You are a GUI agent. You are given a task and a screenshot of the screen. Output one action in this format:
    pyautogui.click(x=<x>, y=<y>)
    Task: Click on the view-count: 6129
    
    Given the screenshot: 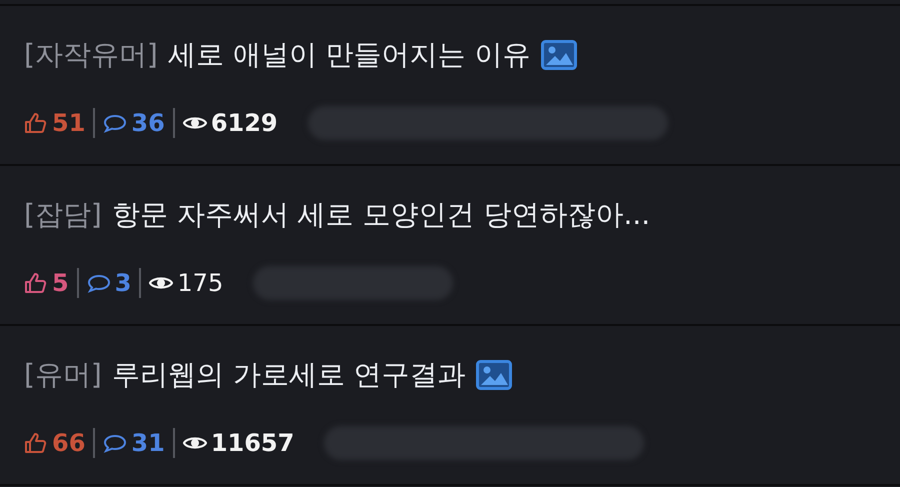 What is the action you would take?
    pyautogui.click(x=244, y=123)
    